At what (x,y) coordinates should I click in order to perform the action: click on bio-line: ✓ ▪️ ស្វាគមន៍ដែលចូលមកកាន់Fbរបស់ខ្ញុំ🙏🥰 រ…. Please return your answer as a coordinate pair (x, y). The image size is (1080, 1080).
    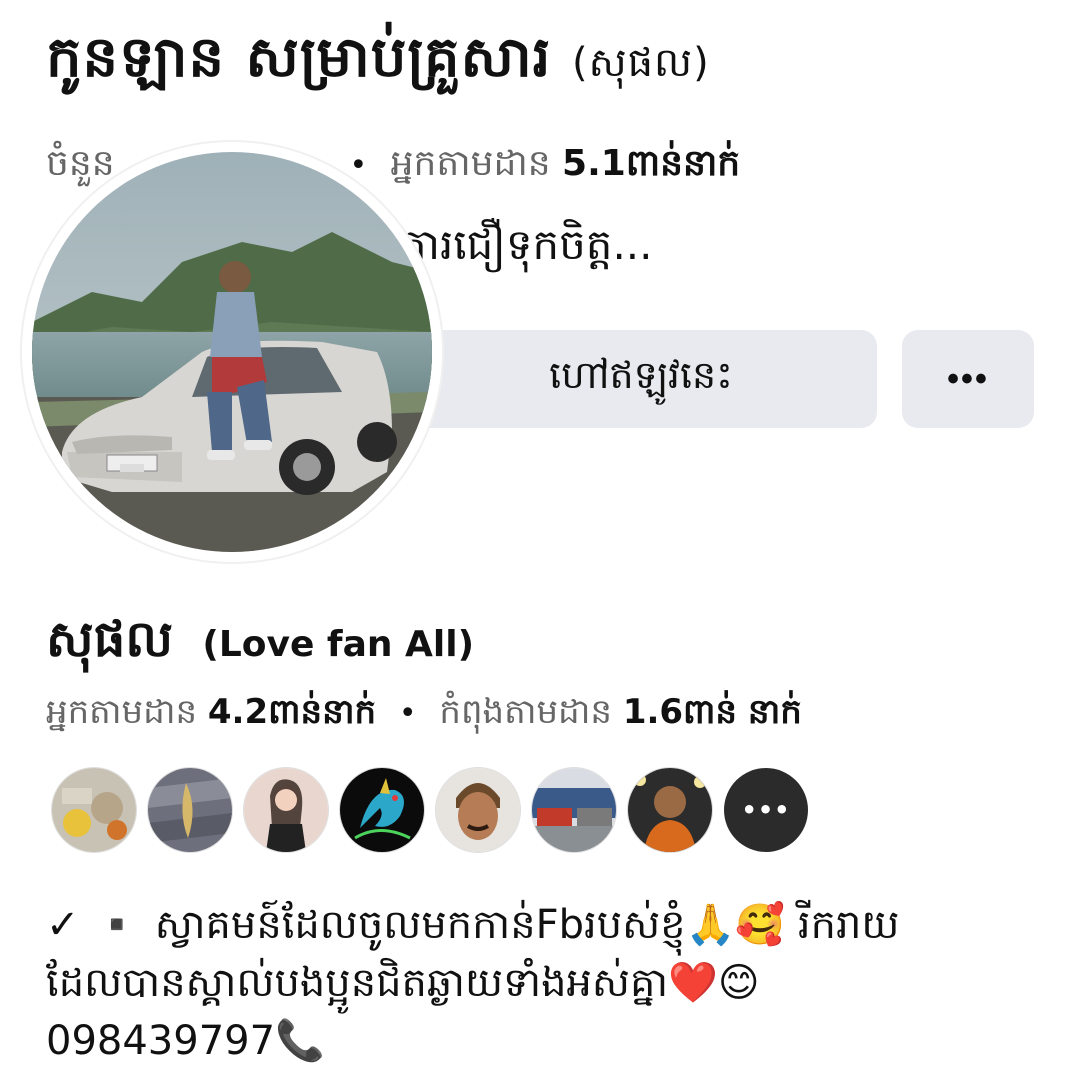
    Looking at the image, I should click on (473, 925).